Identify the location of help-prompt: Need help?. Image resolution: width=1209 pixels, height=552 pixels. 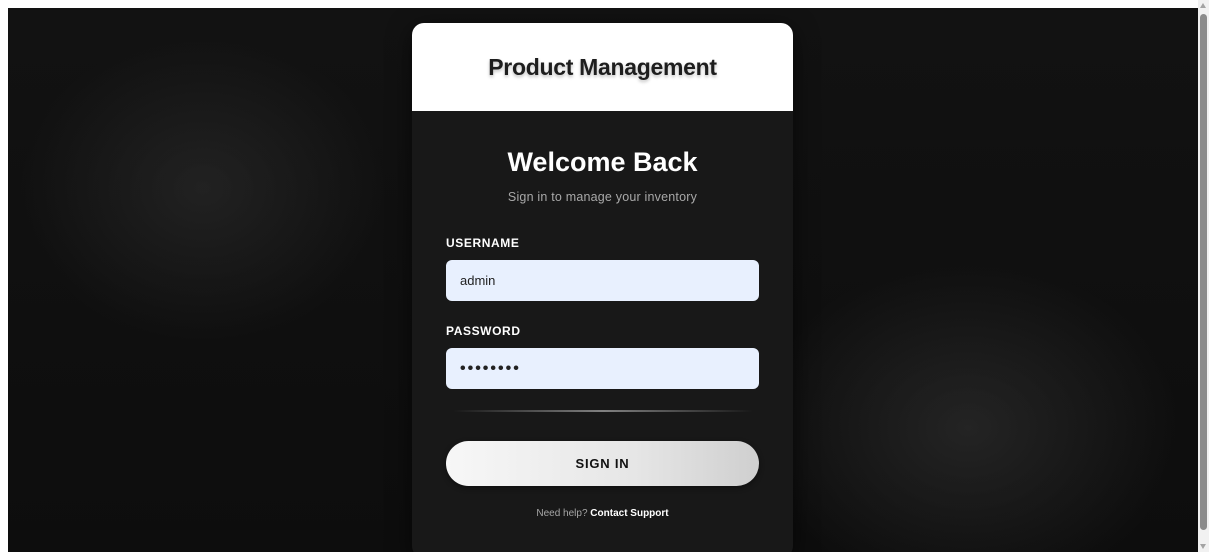
(562, 513).